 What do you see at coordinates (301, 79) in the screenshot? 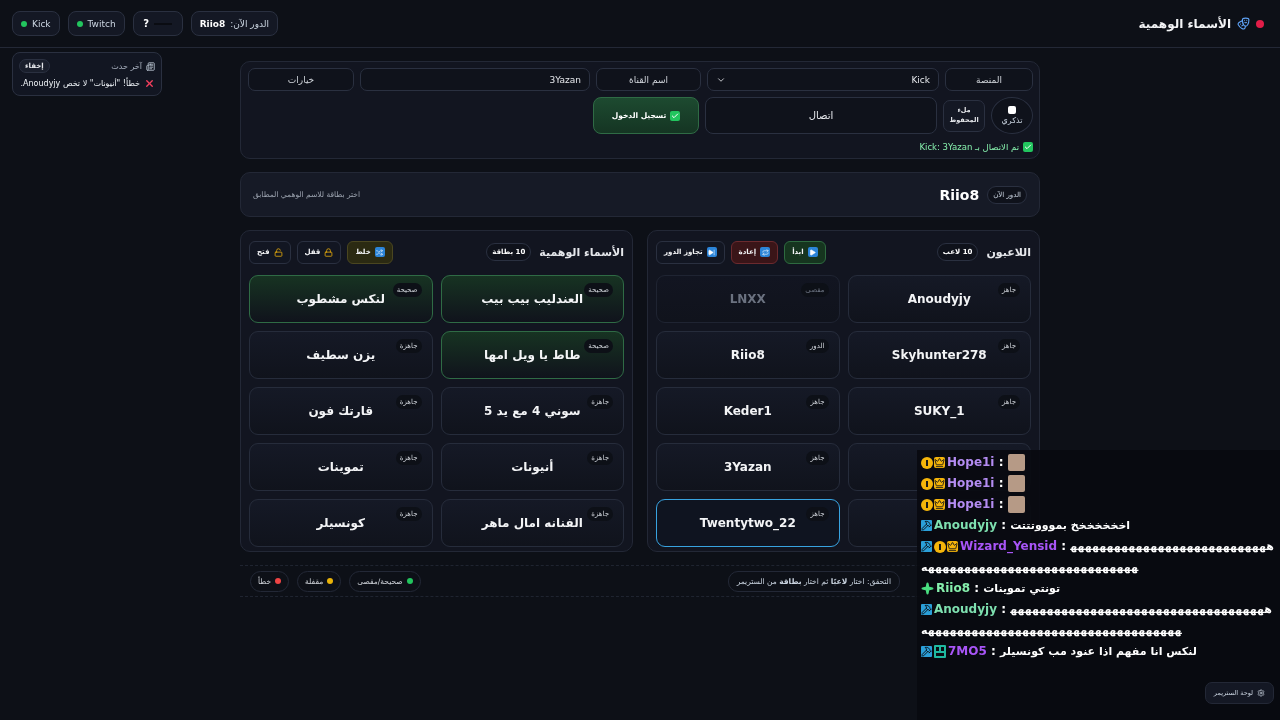
I see `options-button: خيارات` at bounding box center [301, 79].